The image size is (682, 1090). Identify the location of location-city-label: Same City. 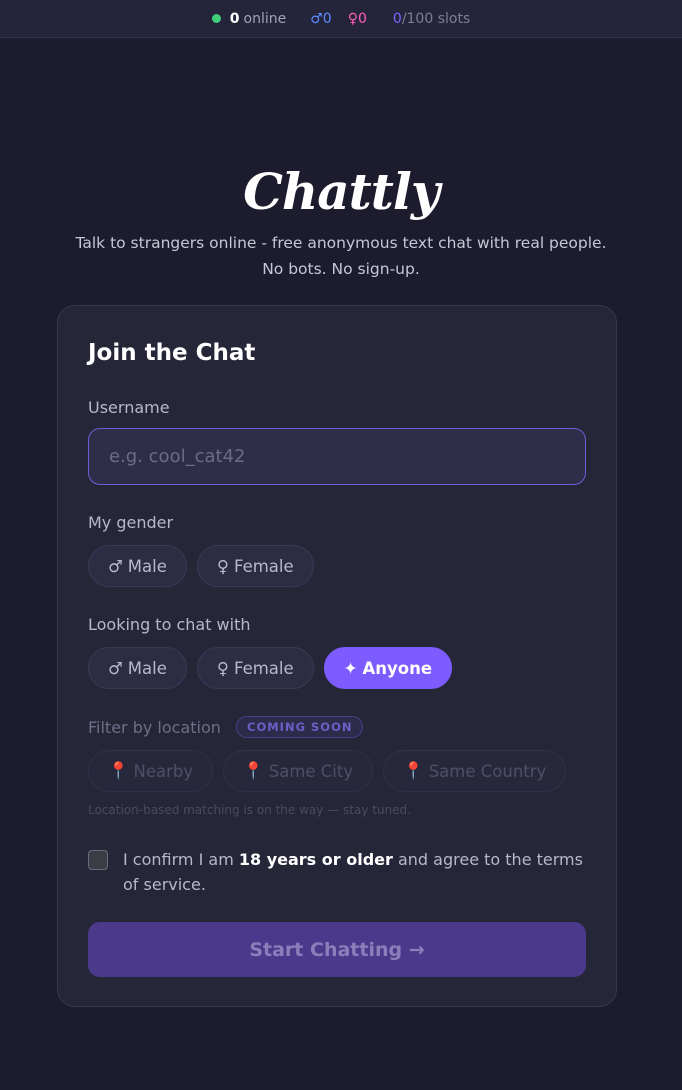
(311, 771).